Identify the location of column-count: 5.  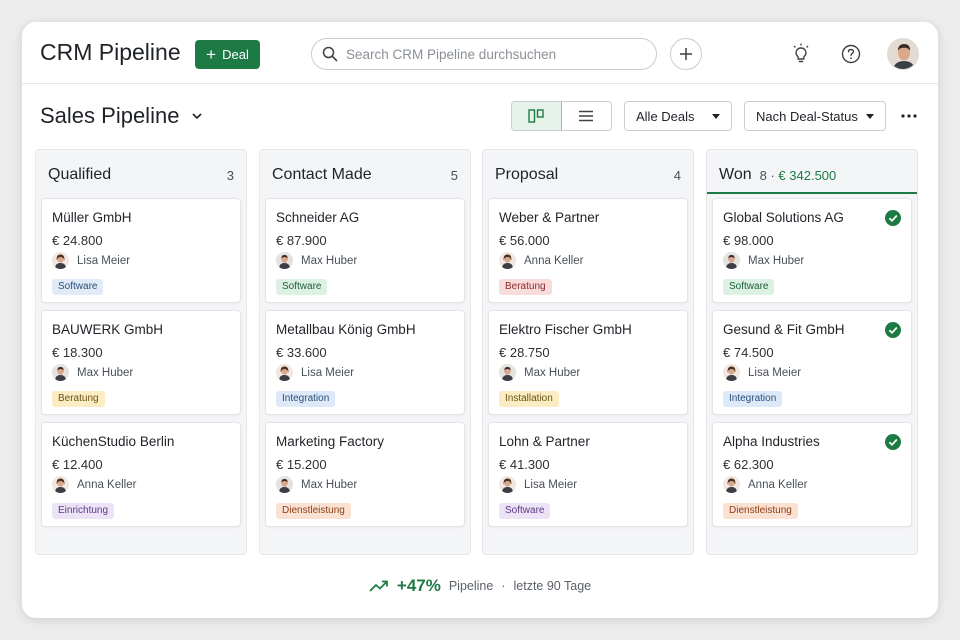
(454, 175).